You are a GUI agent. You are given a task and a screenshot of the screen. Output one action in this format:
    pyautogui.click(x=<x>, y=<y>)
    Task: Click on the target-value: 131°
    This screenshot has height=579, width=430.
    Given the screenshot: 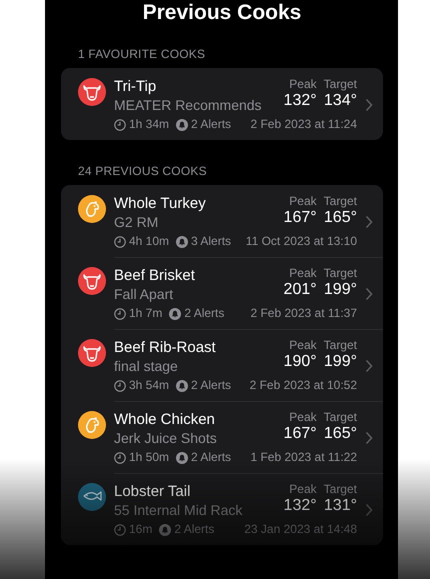 What is the action you would take?
    pyautogui.click(x=340, y=505)
    